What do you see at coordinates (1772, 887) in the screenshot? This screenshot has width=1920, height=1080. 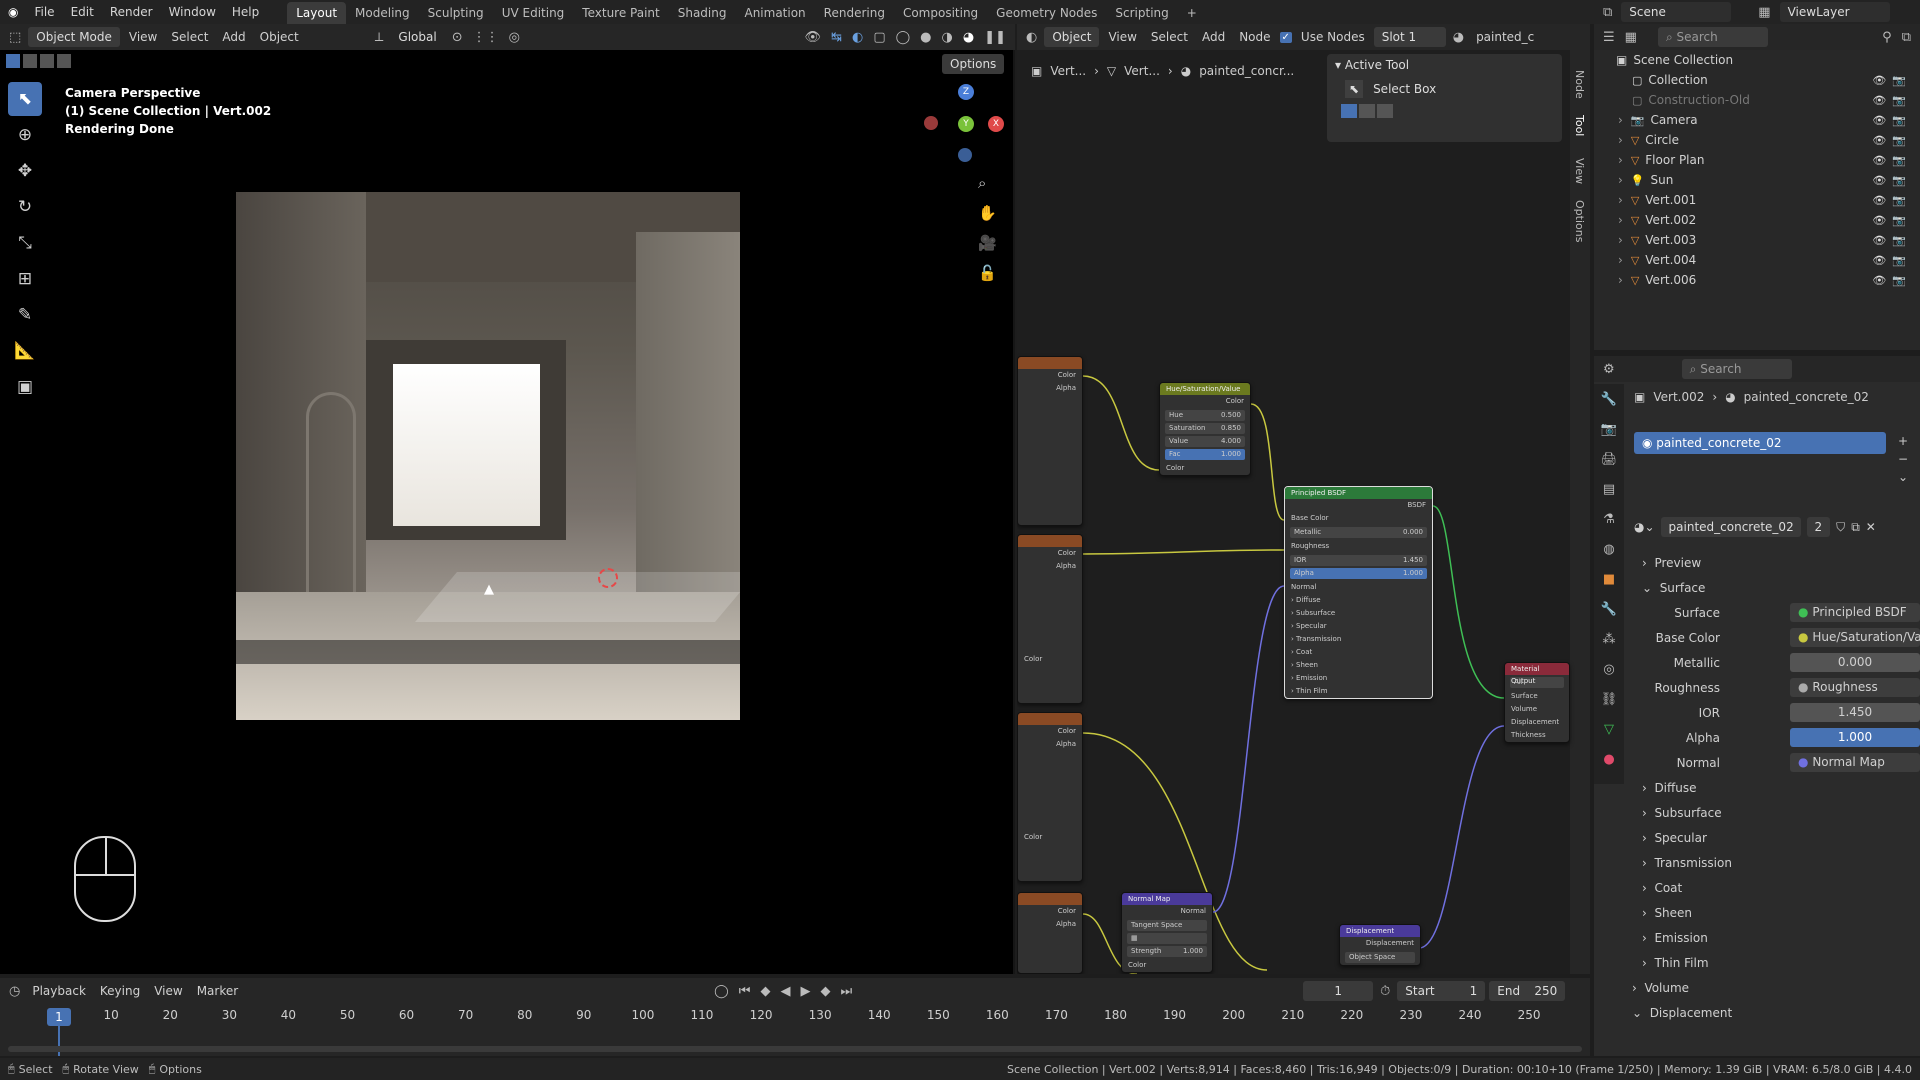 I see `surface-subsection-toggle: › Coat` at bounding box center [1772, 887].